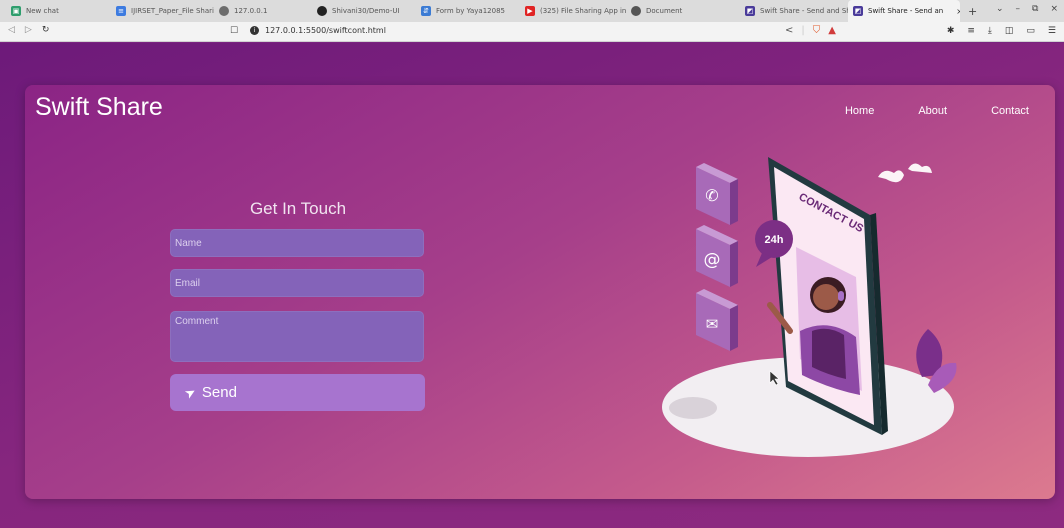 This screenshot has height=528, width=1064. I want to click on send-label: Send, so click(219, 392).